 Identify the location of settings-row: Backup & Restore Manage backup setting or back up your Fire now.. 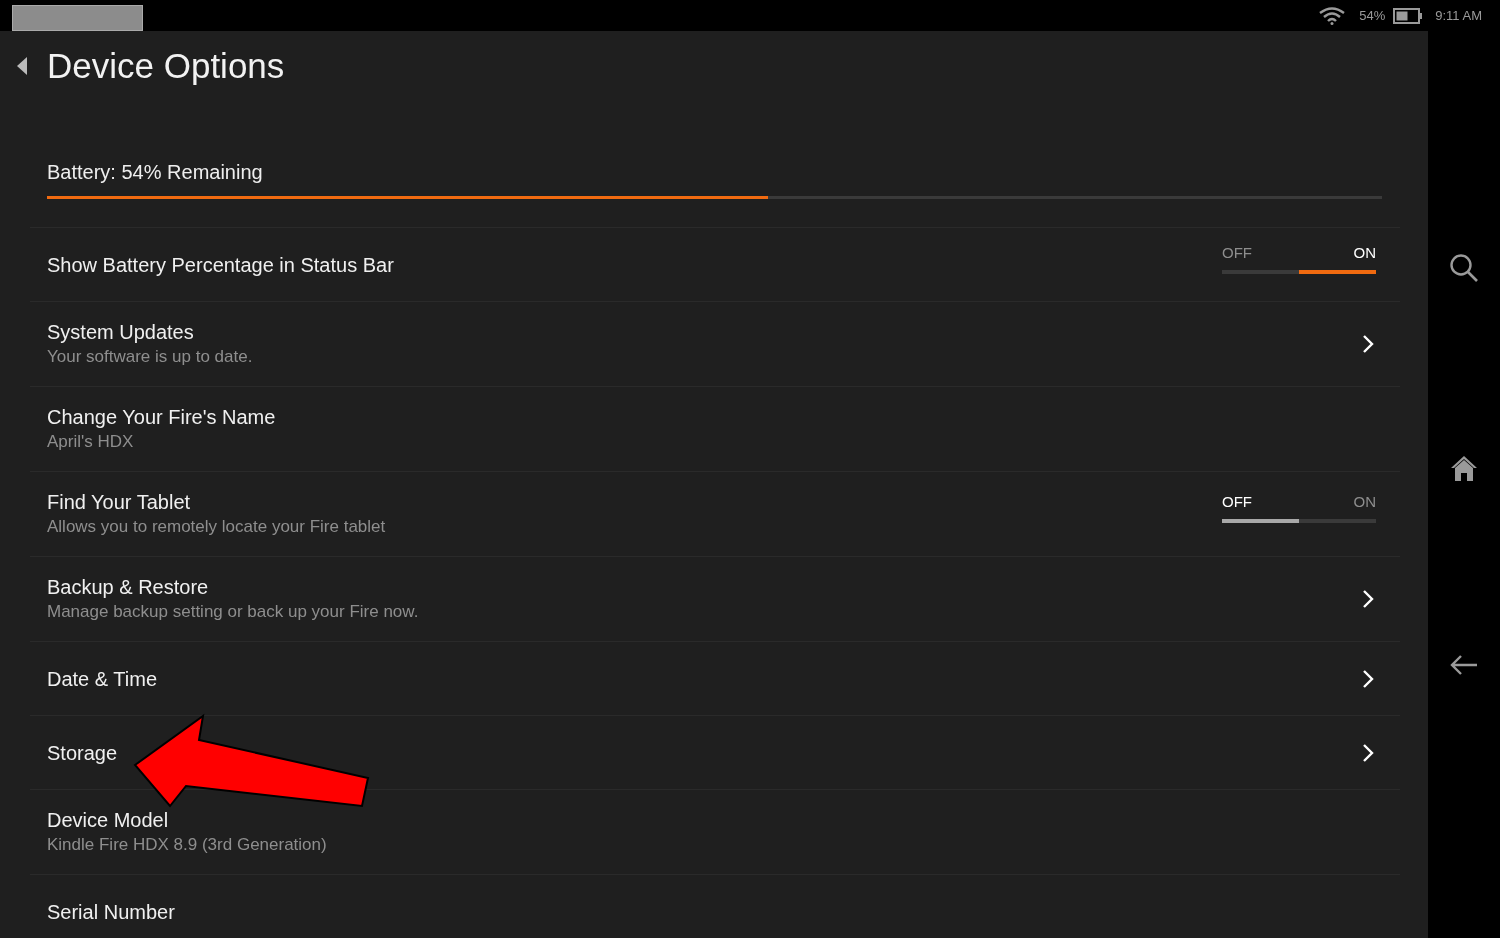
(715, 598).